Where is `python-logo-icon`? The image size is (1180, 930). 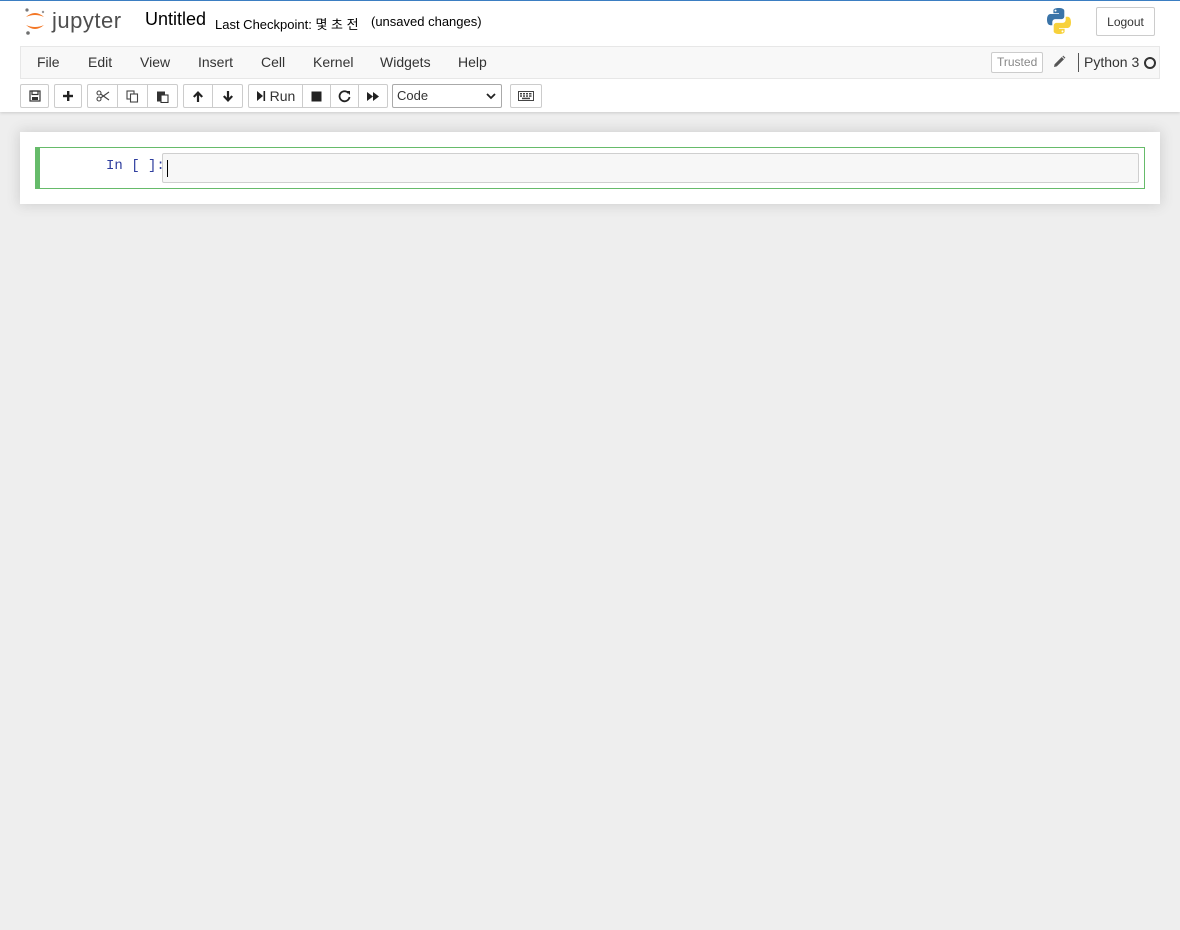 python-logo-icon is located at coordinates (1059, 21).